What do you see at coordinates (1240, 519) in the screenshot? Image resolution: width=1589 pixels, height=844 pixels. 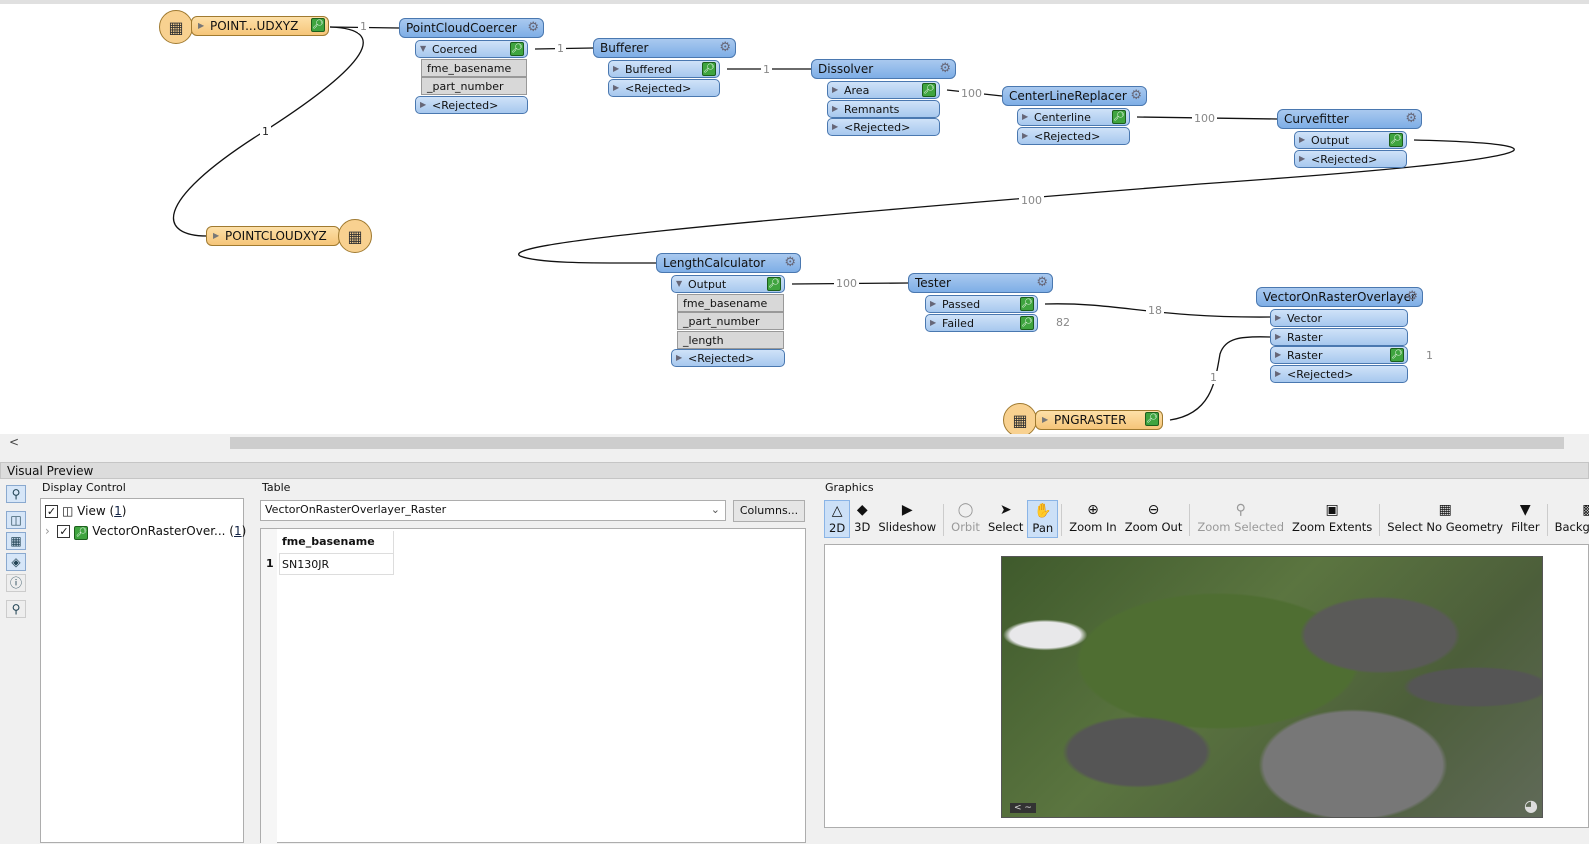 I see `tool-zoom-selected: ⚲ Zoom Selected` at bounding box center [1240, 519].